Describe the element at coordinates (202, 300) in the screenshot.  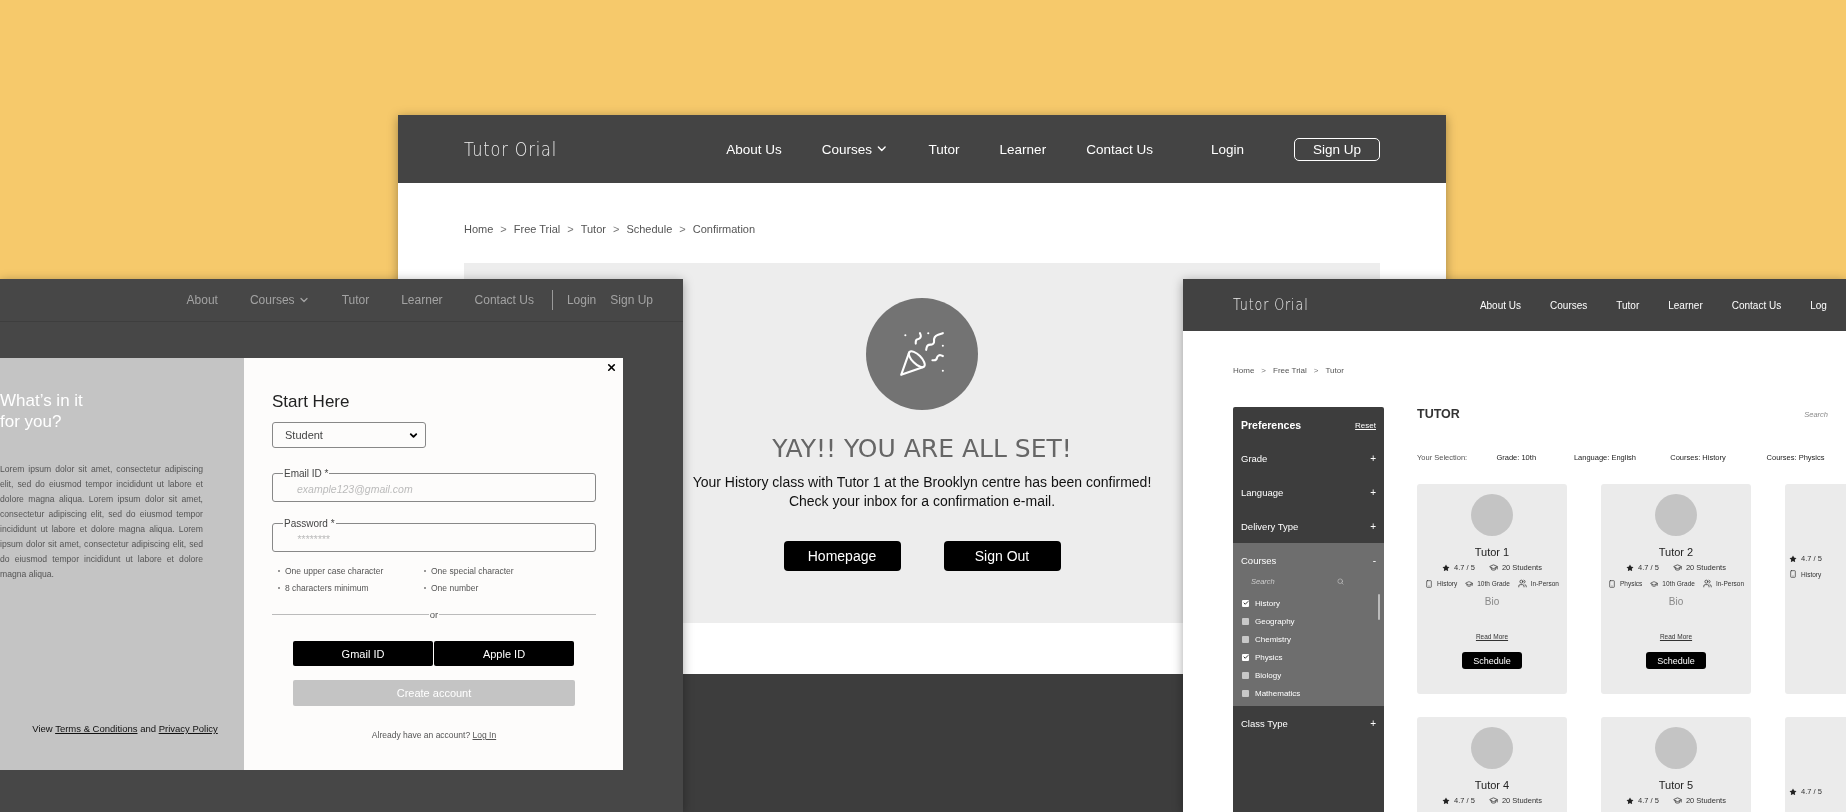
I see `nav-link: About` at that location.